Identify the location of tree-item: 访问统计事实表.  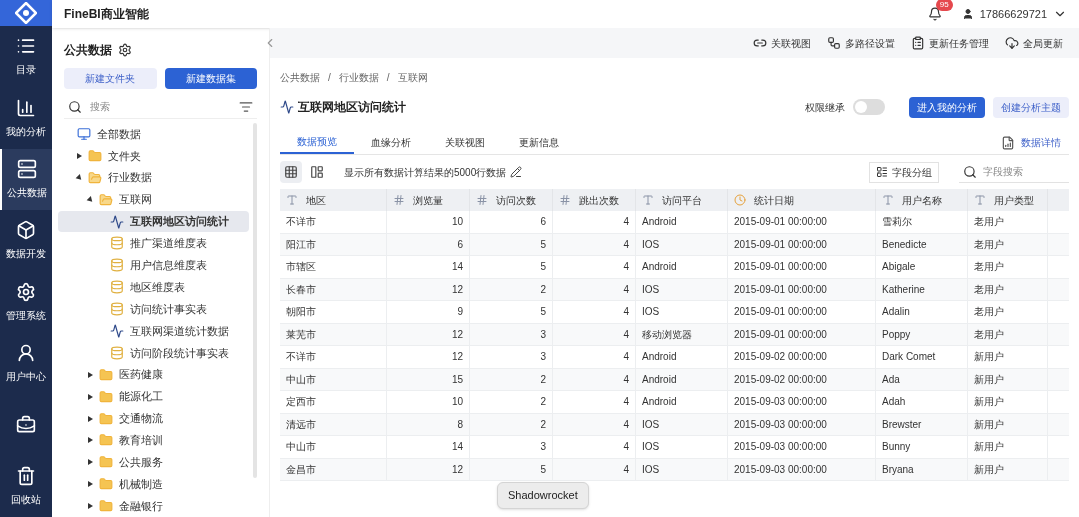
(153, 309).